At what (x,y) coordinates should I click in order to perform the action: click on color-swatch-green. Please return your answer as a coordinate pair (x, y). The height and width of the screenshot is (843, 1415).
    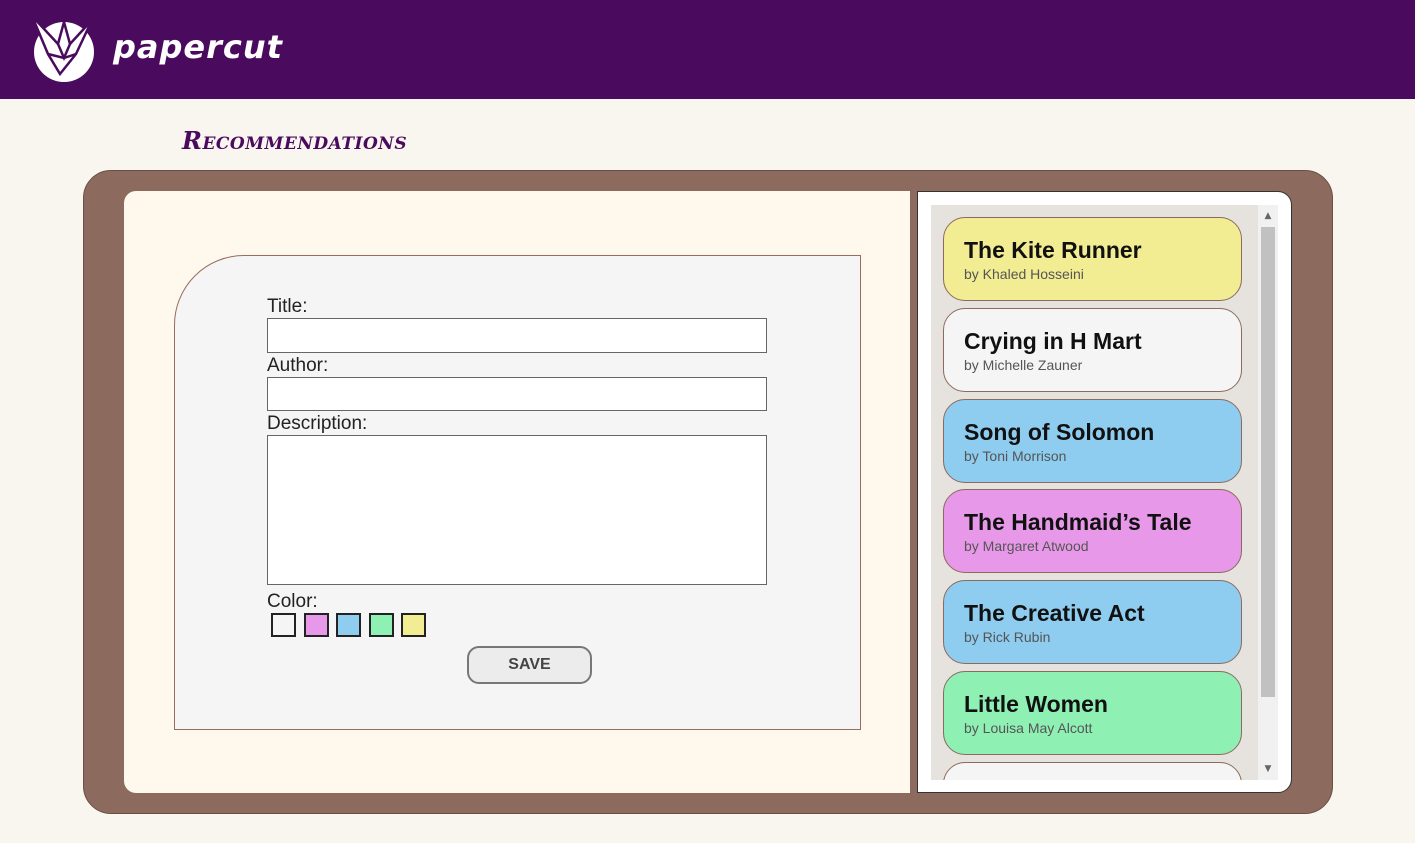
    Looking at the image, I should click on (381, 625).